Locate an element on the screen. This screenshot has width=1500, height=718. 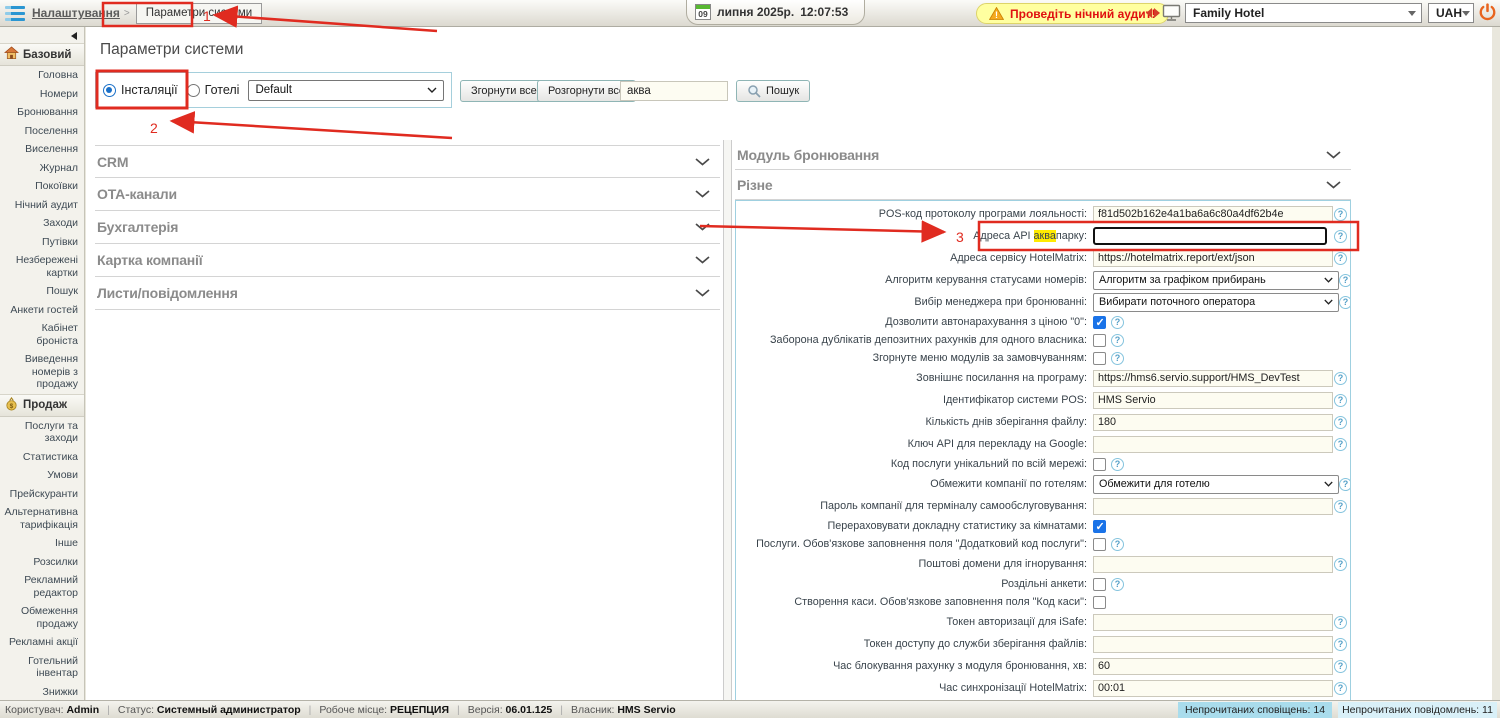
monitor-icon is located at coordinates (1171, 13).